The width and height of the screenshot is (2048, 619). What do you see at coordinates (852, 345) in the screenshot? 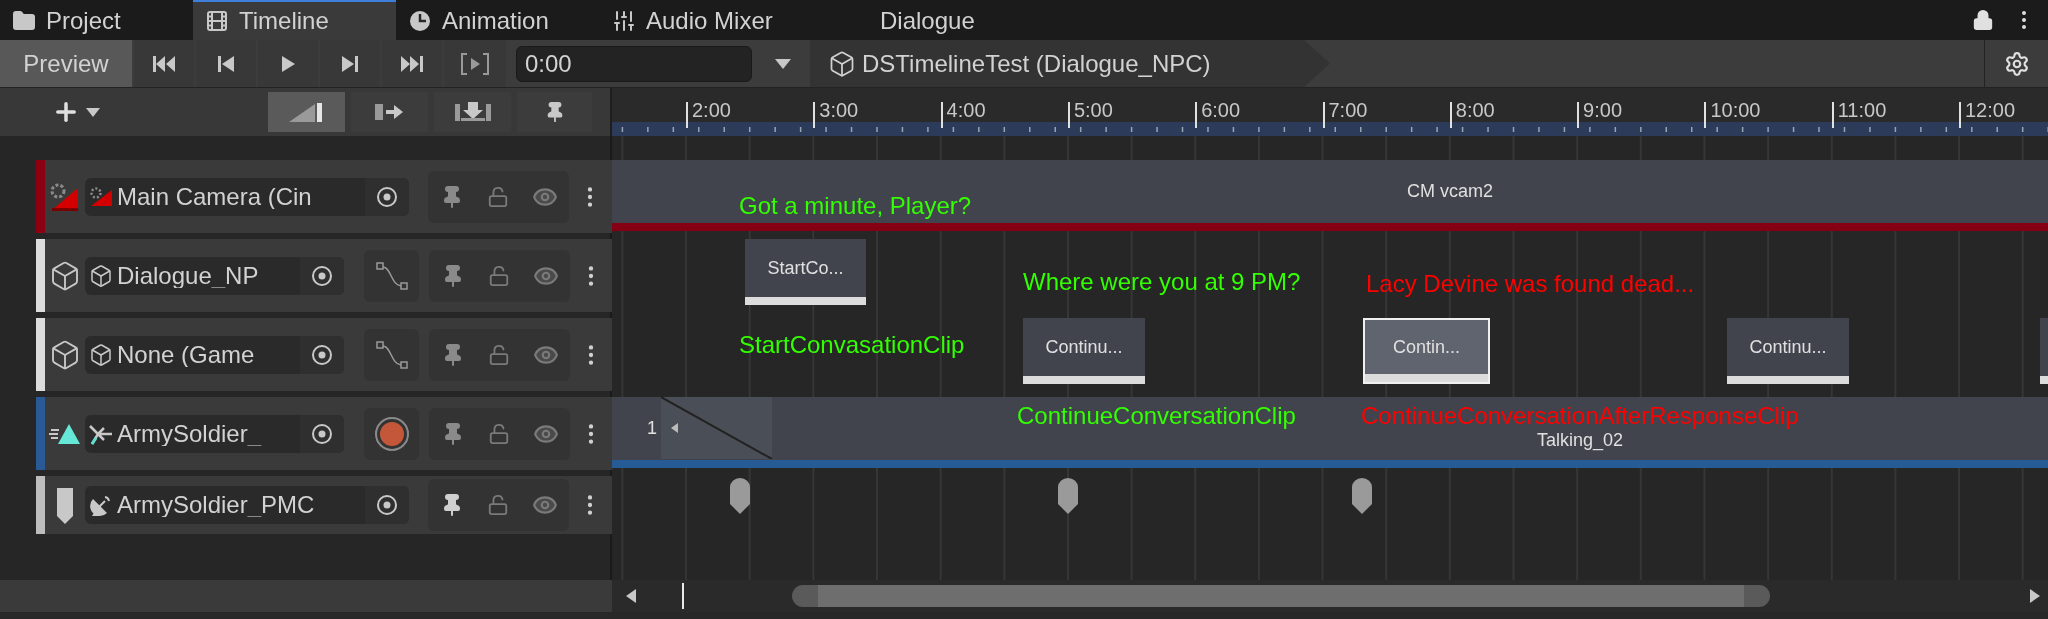
I see `overlay-text: StartConvasationClip` at bounding box center [852, 345].